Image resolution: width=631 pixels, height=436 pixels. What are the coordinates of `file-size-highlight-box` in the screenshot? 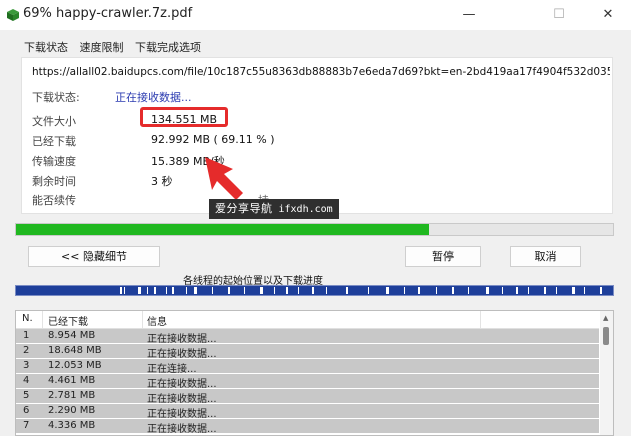 It's located at (184, 117).